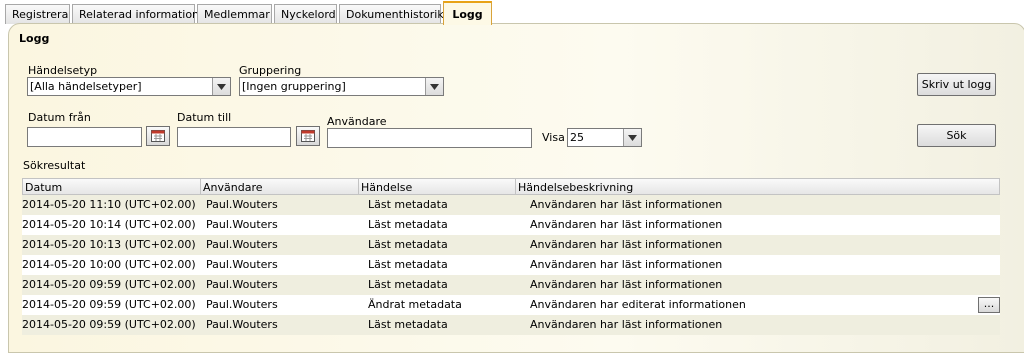 The image size is (1024, 353). Describe the element at coordinates (386, 187) in the screenshot. I see `column-header-event: Händelse` at that location.